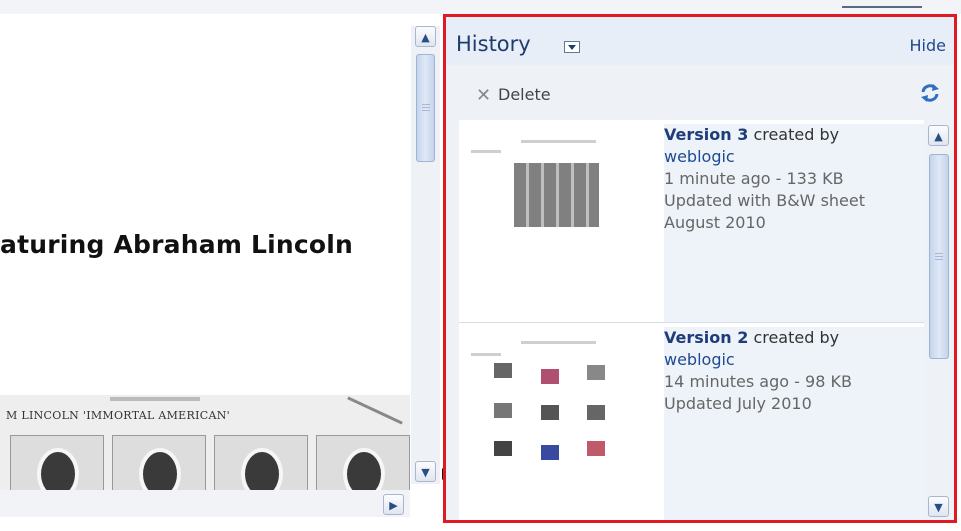  Describe the element at coordinates (375, 410) in the screenshot. I see `document-image-stamp` at that location.